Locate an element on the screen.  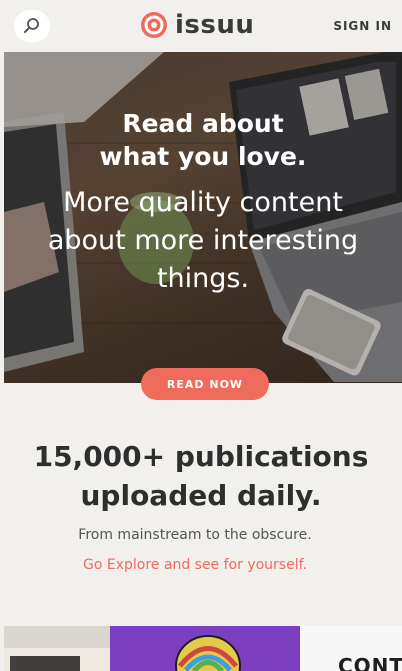
hero-subtitle-line: about more interesting is located at coordinates (203, 240).